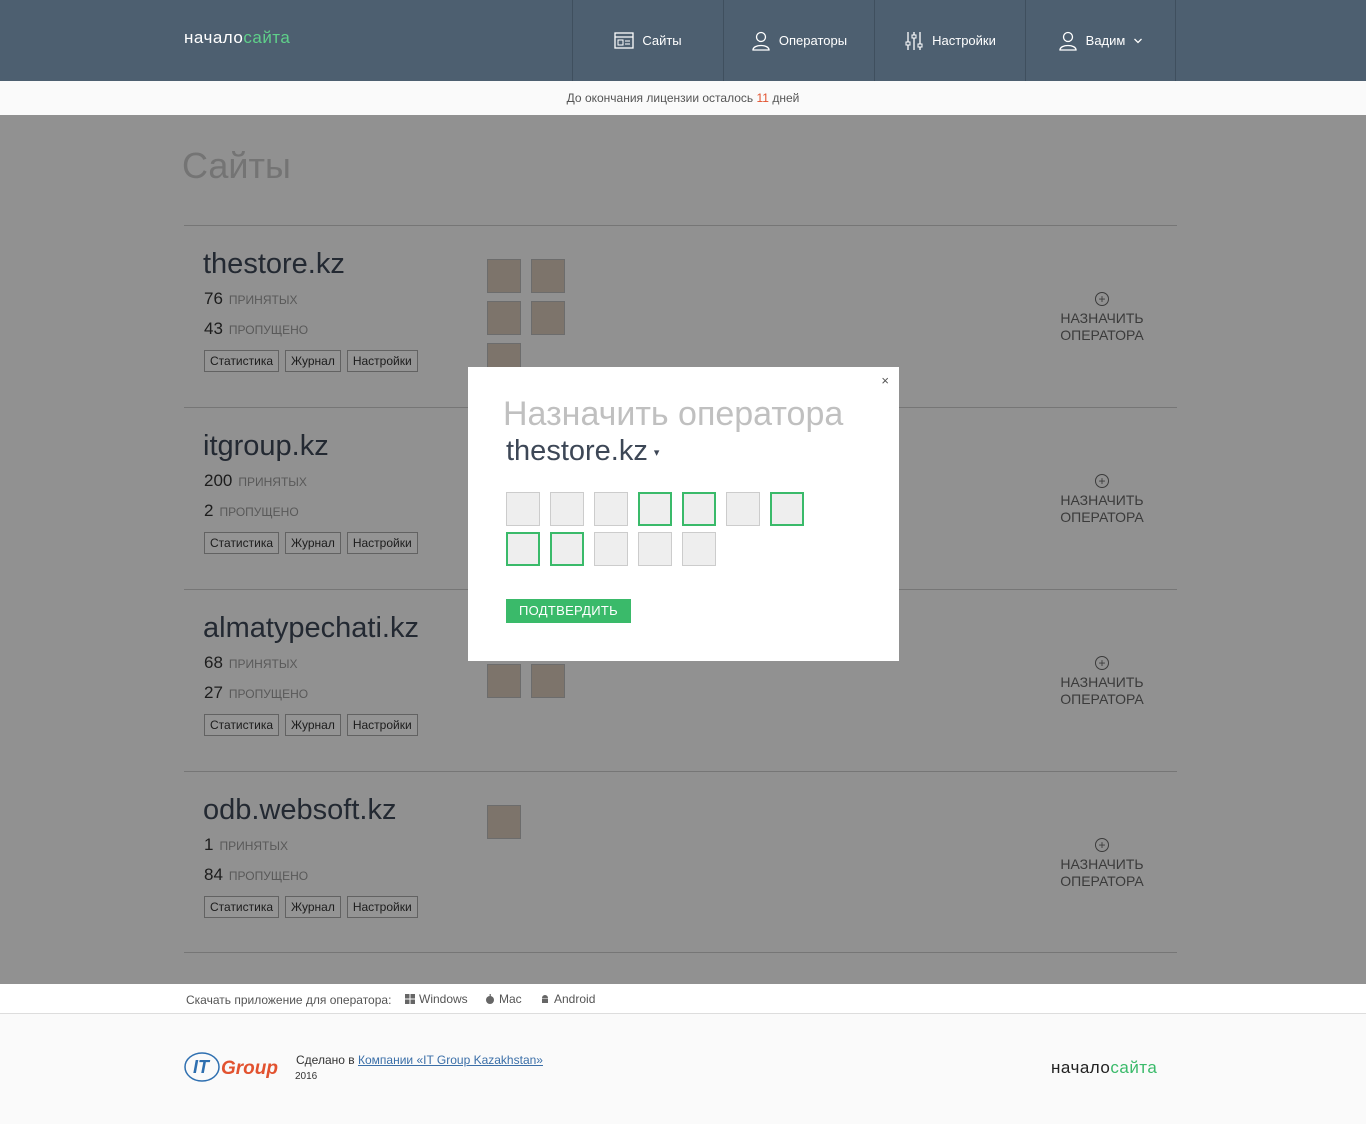 The image size is (1366, 1124). Describe the element at coordinates (249, 1068) in the screenshot. I see `itgroup-logo-group: Group` at that location.